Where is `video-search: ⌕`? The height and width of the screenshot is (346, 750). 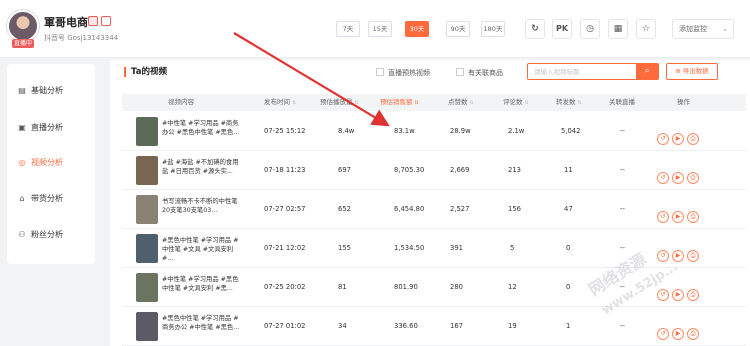 video-search: ⌕ is located at coordinates (593, 71).